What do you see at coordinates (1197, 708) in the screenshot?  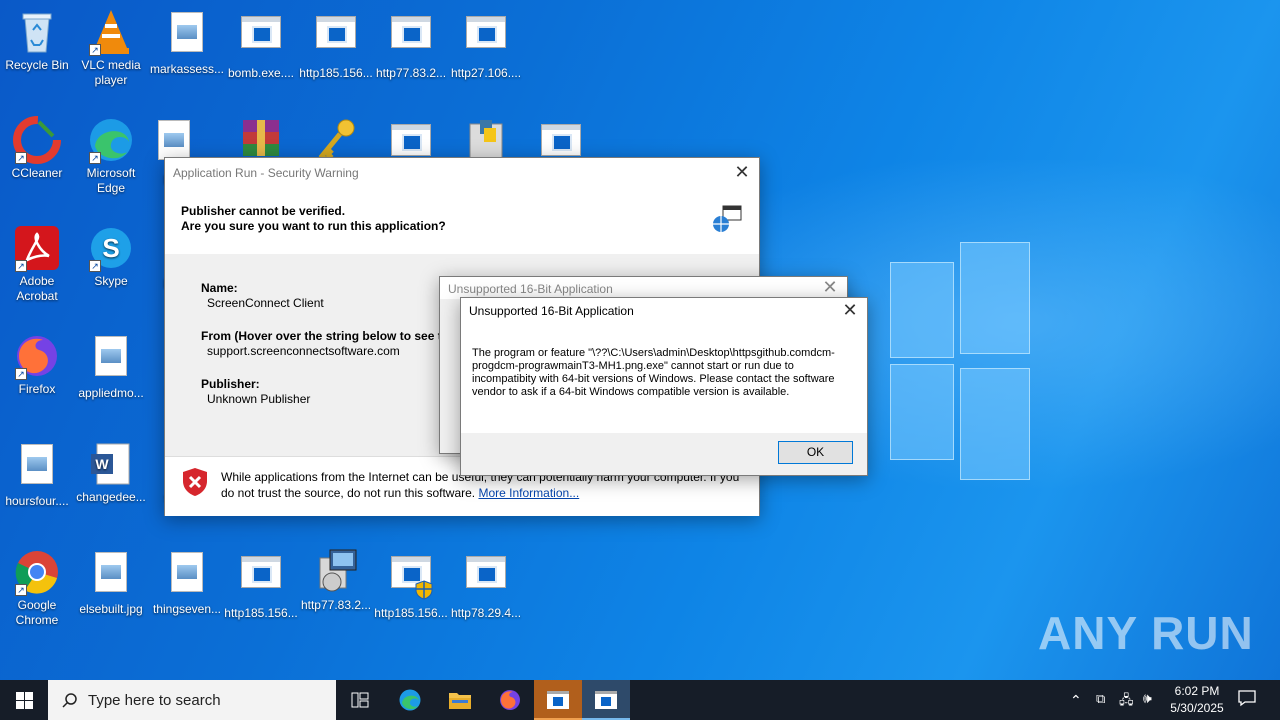 I see `clock-date: 5/30/2025` at bounding box center [1197, 708].